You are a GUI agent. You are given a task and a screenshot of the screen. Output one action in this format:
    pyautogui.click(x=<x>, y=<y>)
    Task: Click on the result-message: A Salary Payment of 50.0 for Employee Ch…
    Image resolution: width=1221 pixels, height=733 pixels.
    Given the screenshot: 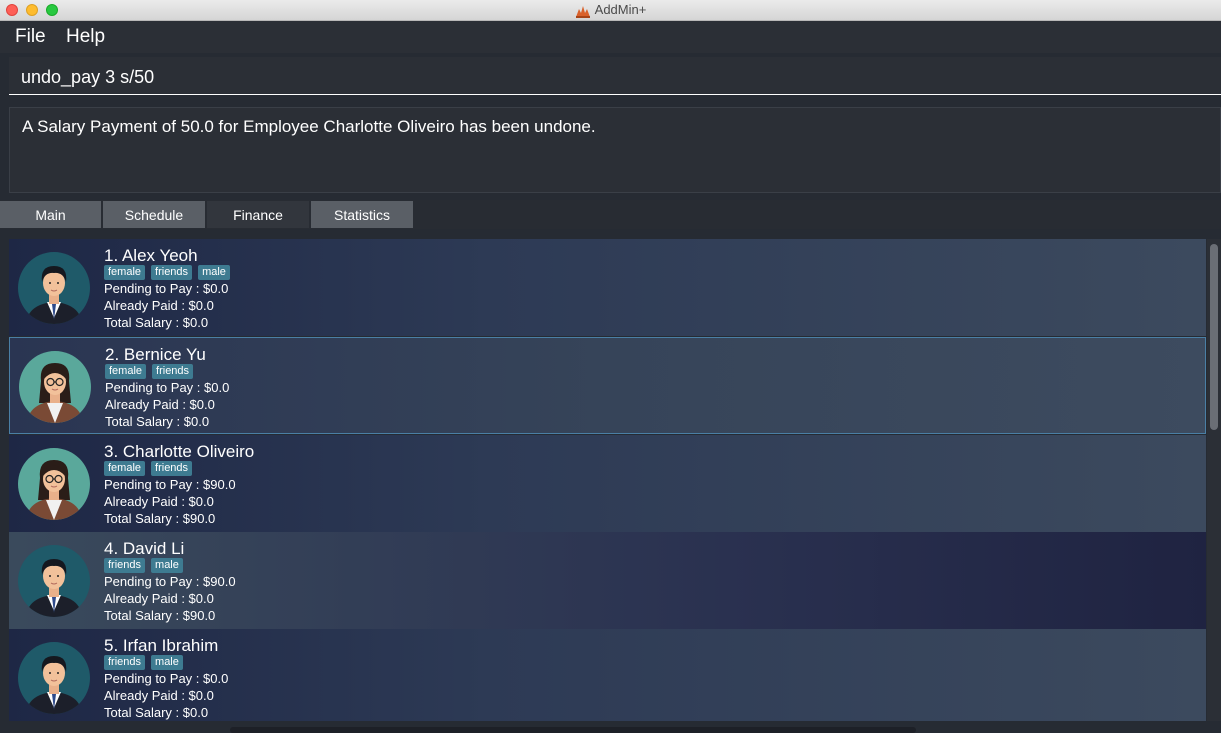 What is the action you would take?
    pyautogui.click(x=309, y=126)
    